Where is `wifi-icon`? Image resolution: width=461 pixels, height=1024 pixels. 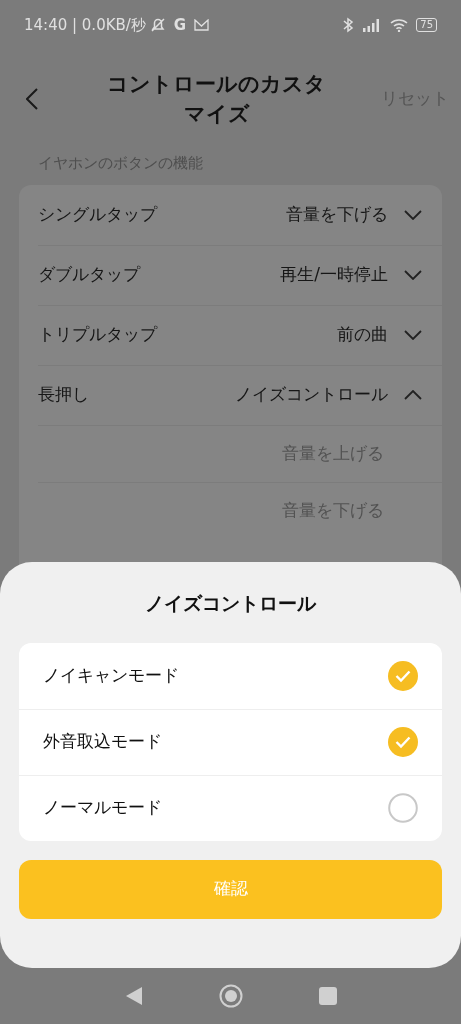 wifi-icon is located at coordinates (399, 25).